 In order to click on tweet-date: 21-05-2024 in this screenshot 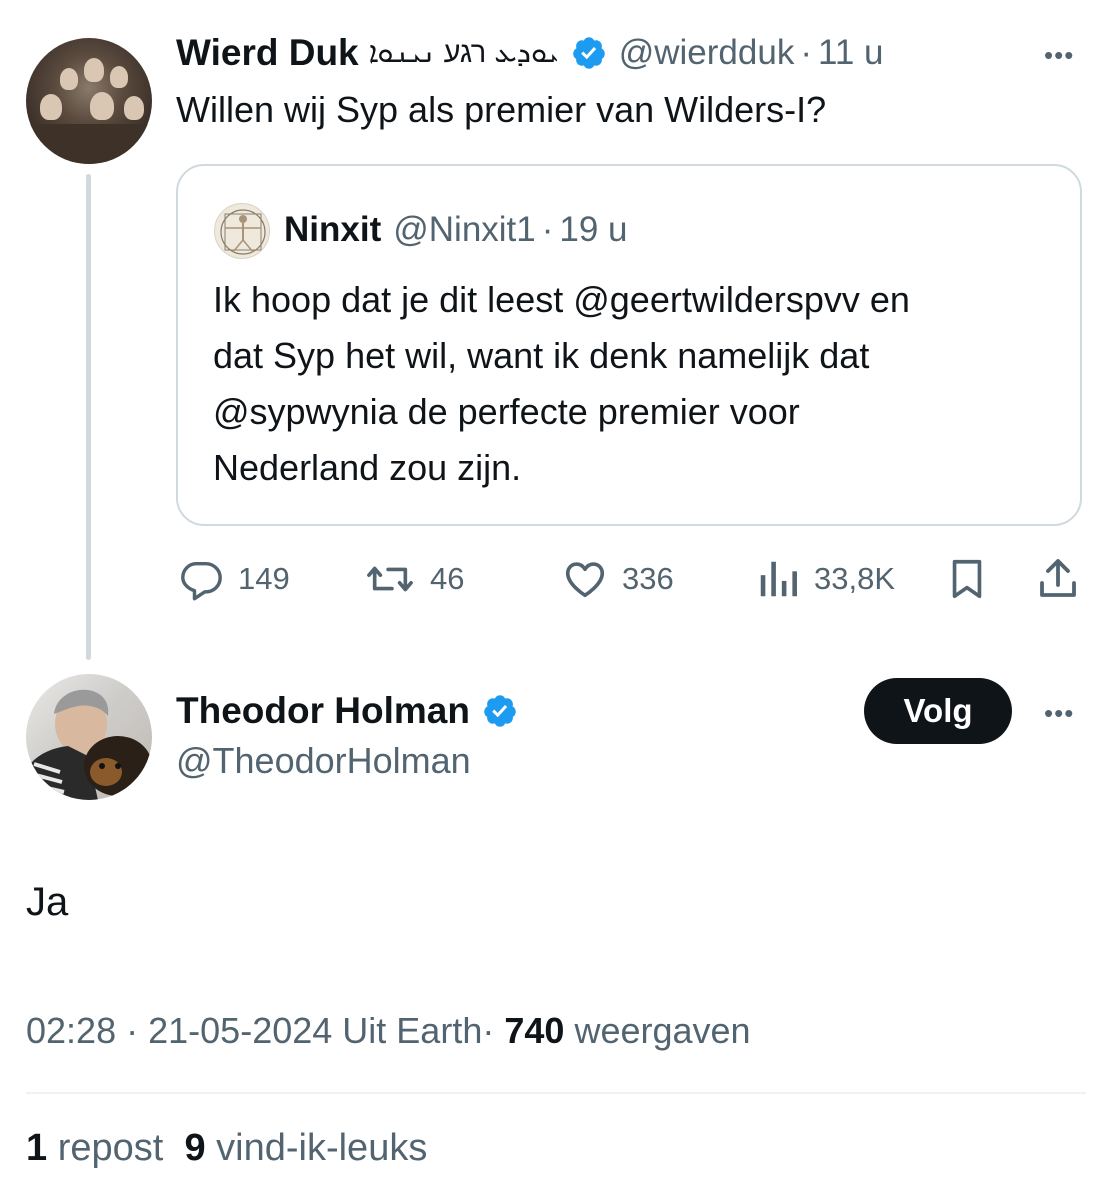, I will do `click(240, 1030)`.